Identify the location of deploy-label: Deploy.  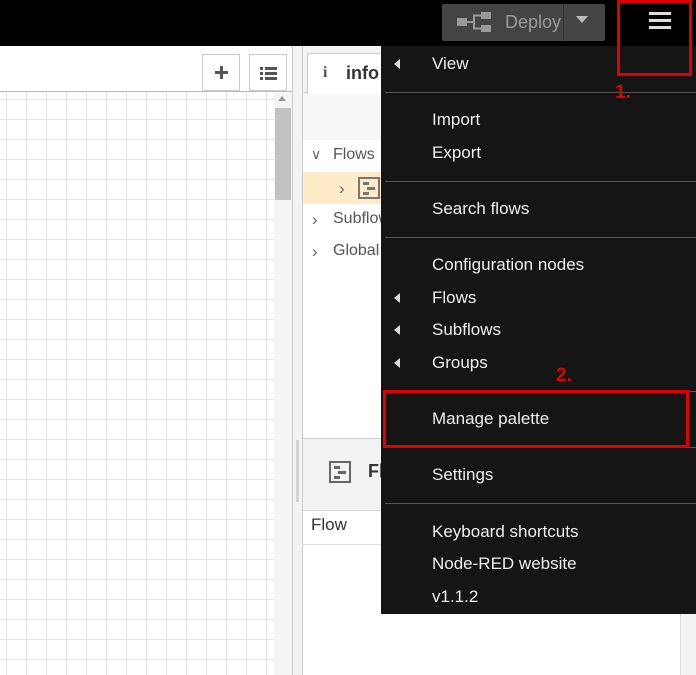
(533, 22).